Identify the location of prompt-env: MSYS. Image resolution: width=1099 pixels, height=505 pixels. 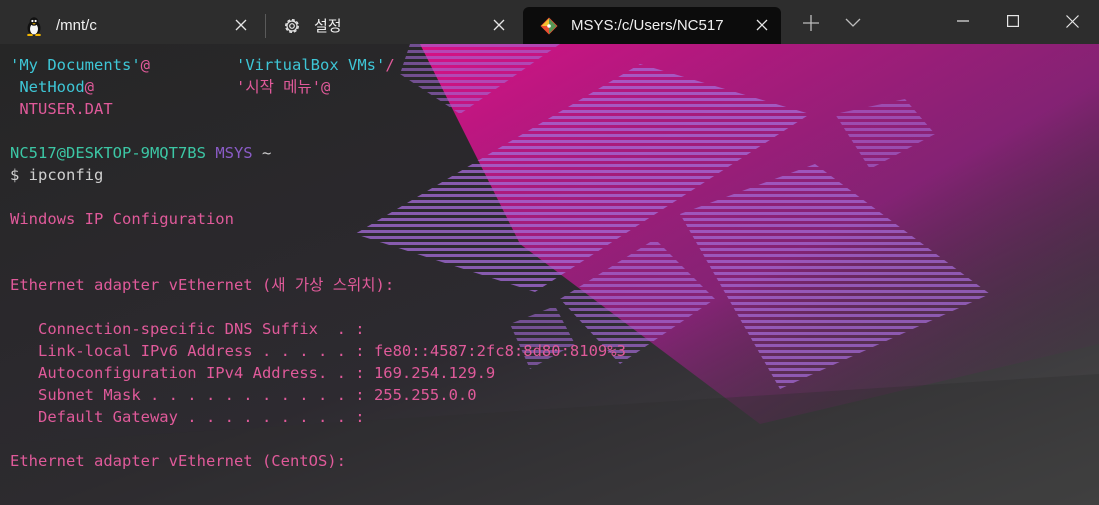
(234, 153).